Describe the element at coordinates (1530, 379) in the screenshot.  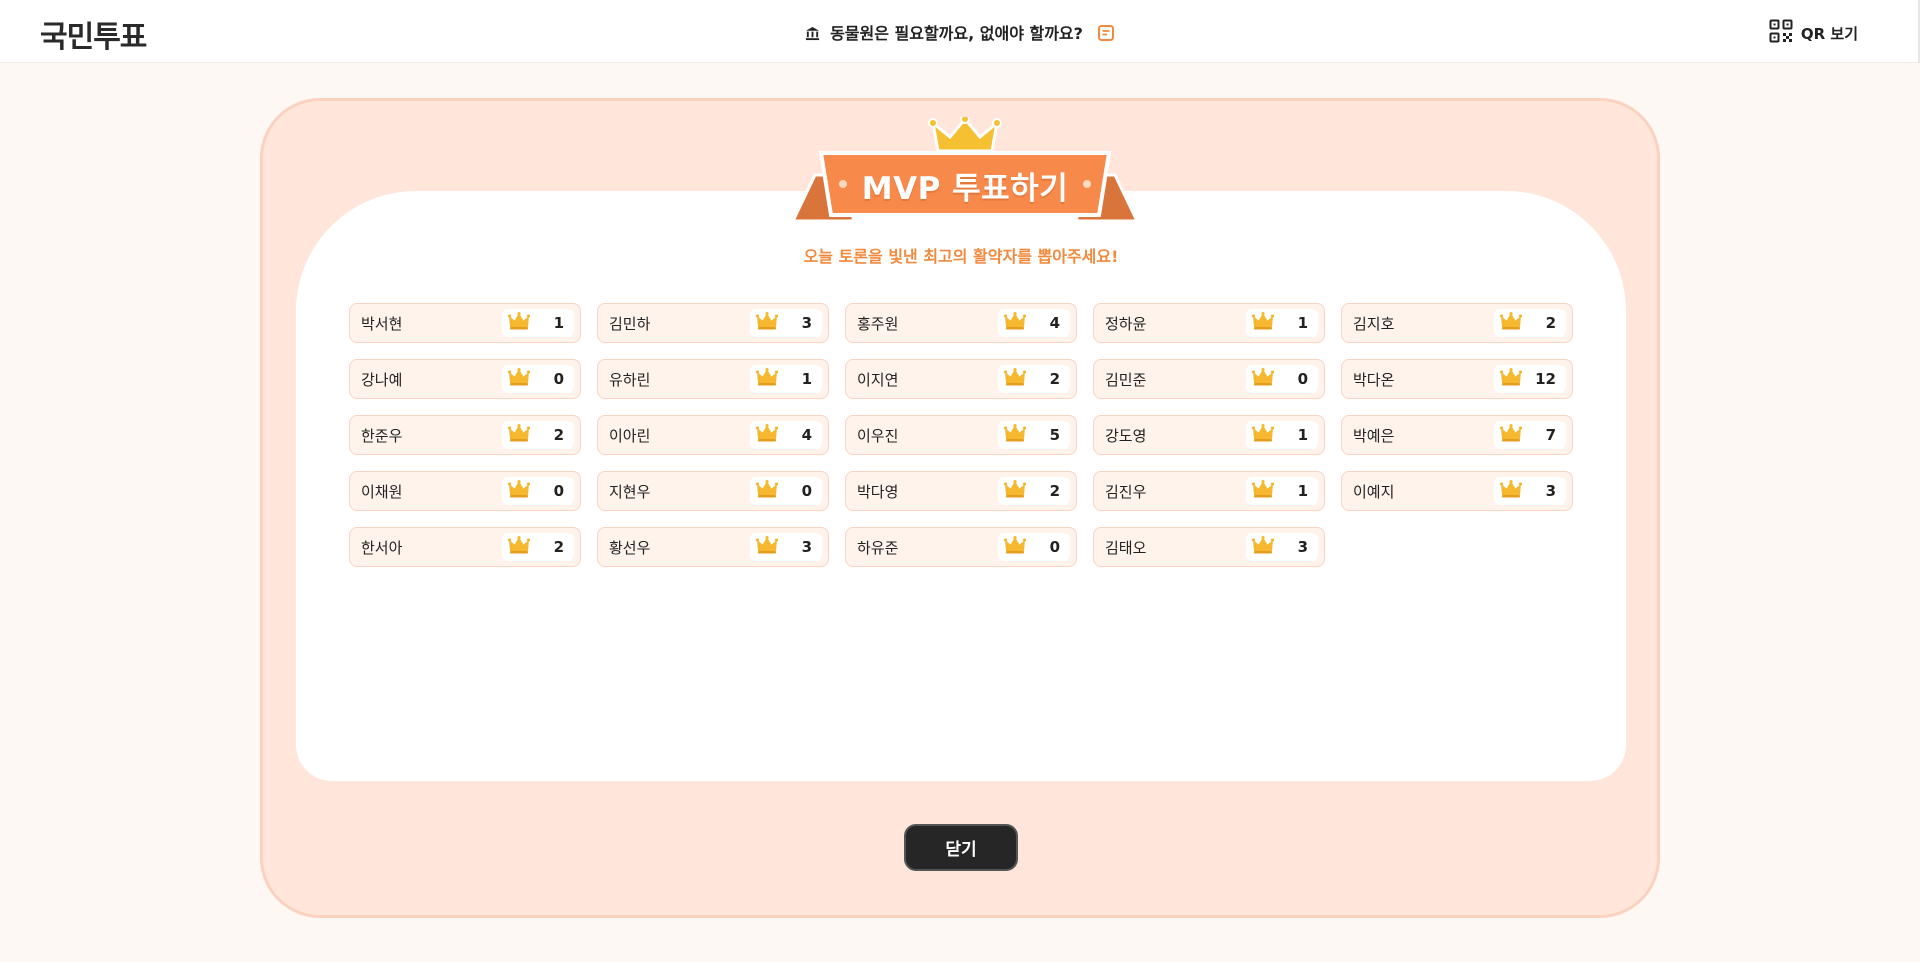
I see `vote-count-pill: 12` at that location.